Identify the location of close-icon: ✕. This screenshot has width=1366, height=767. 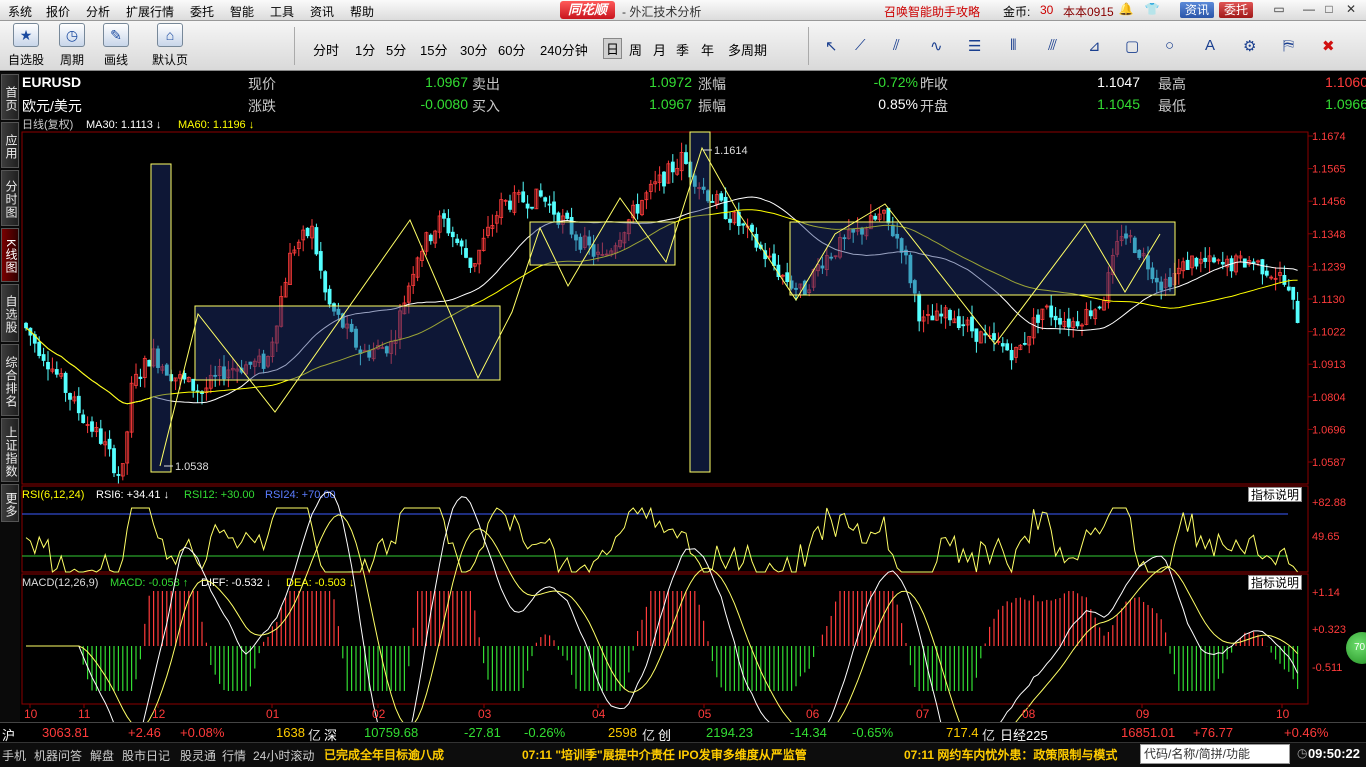
(1351, 10).